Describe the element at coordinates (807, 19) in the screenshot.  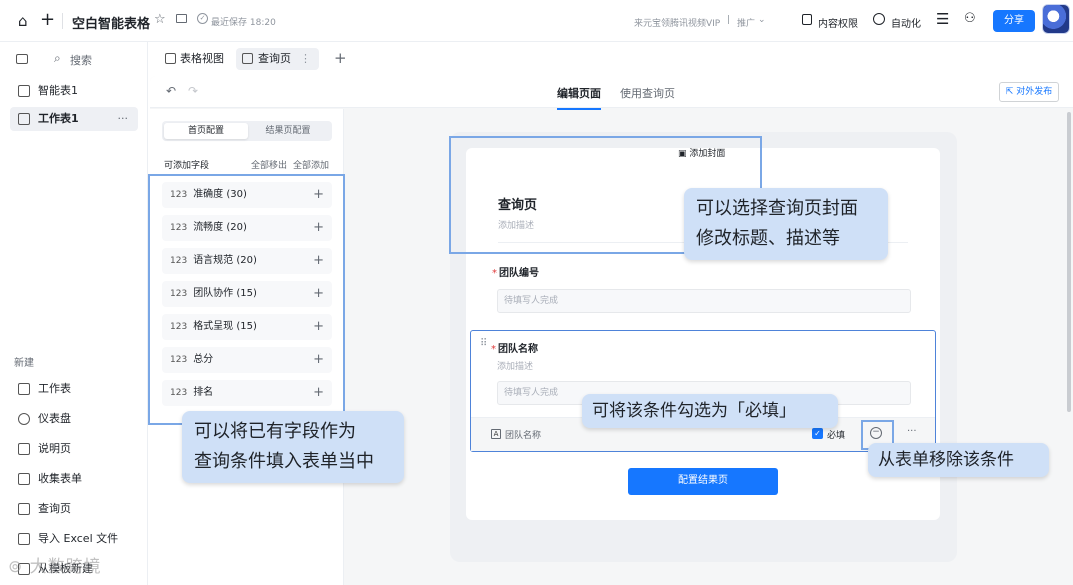
I see `lock-icon` at that location.